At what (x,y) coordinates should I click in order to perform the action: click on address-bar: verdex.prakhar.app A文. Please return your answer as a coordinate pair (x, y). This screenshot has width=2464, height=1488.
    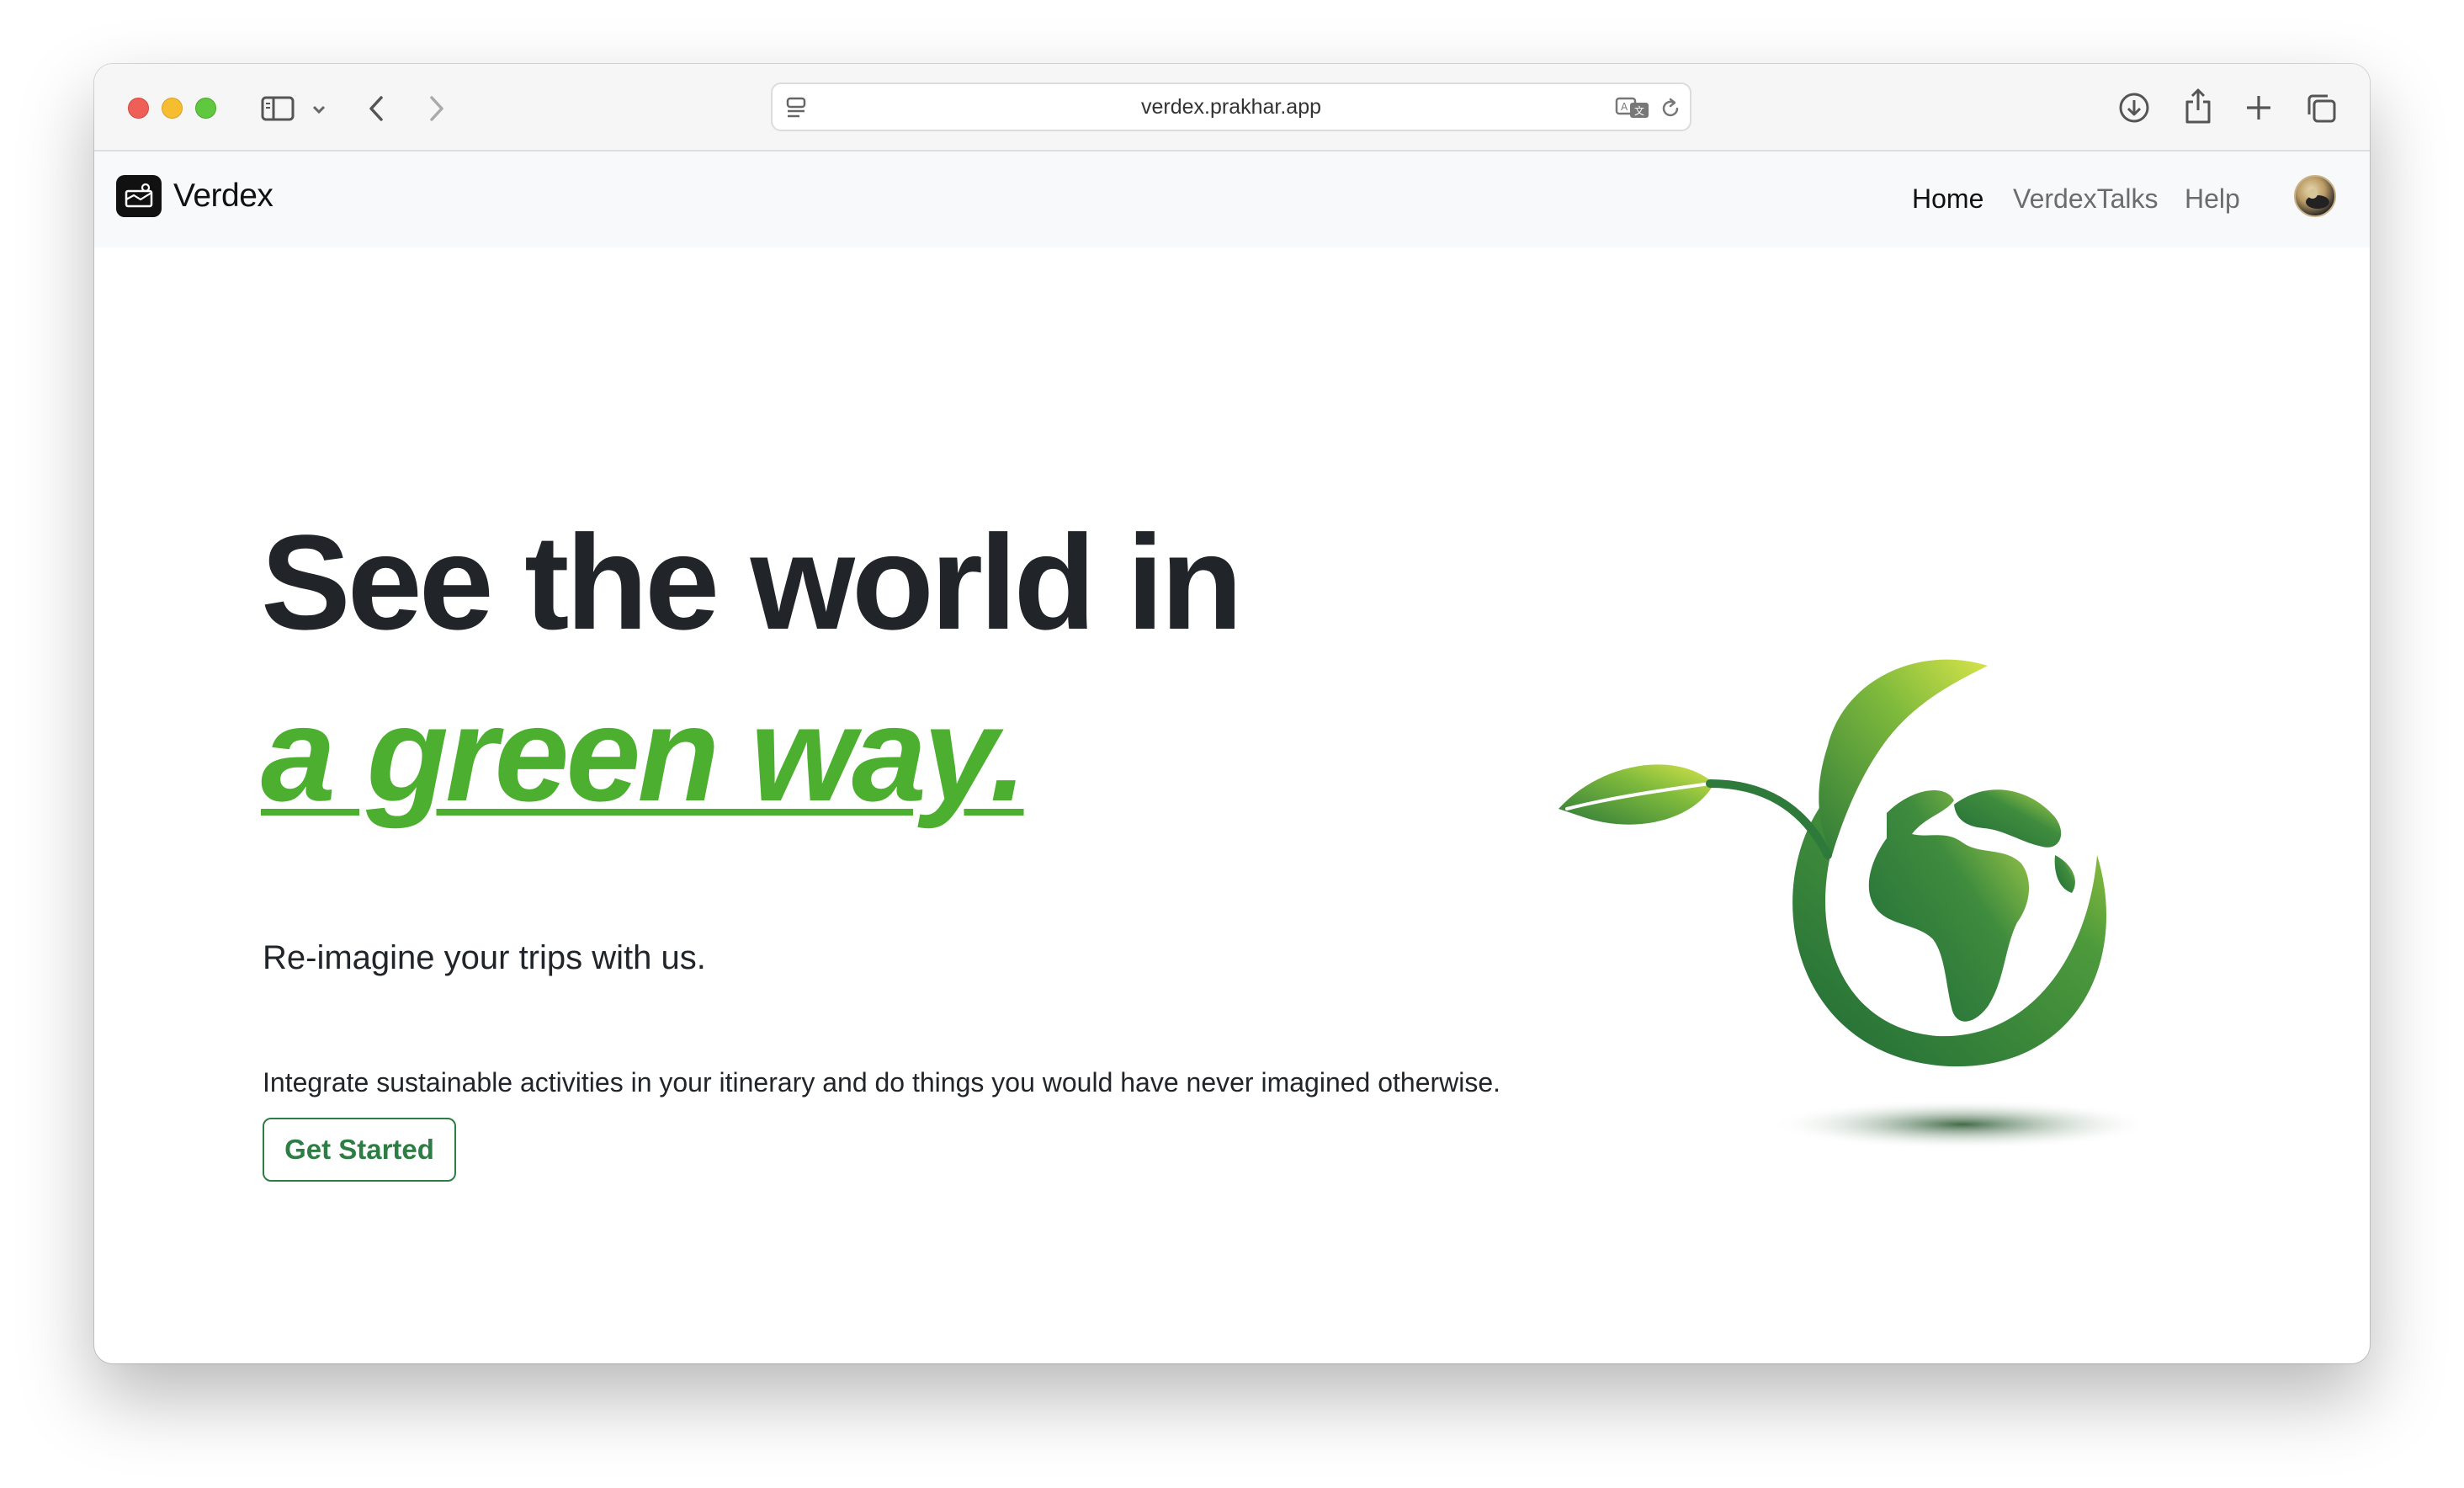
    Looking at the image, I should click on (1231, 106).